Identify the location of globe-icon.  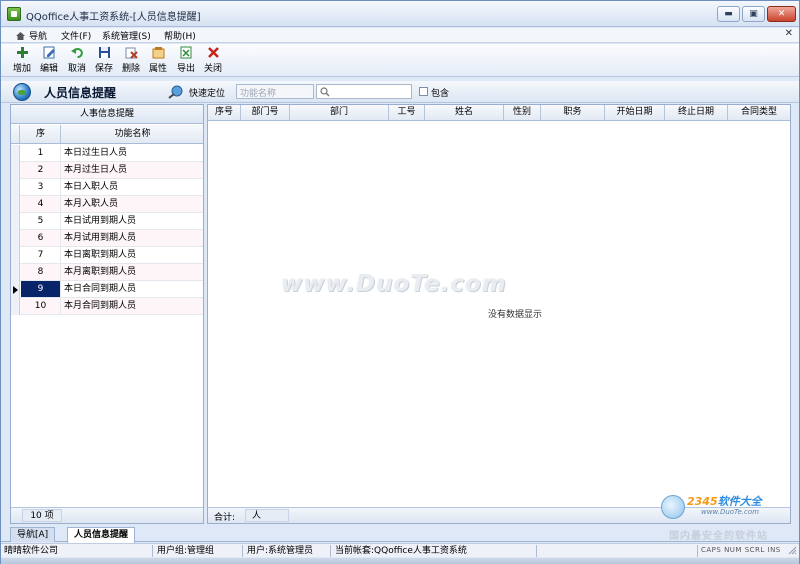
(22, 92).